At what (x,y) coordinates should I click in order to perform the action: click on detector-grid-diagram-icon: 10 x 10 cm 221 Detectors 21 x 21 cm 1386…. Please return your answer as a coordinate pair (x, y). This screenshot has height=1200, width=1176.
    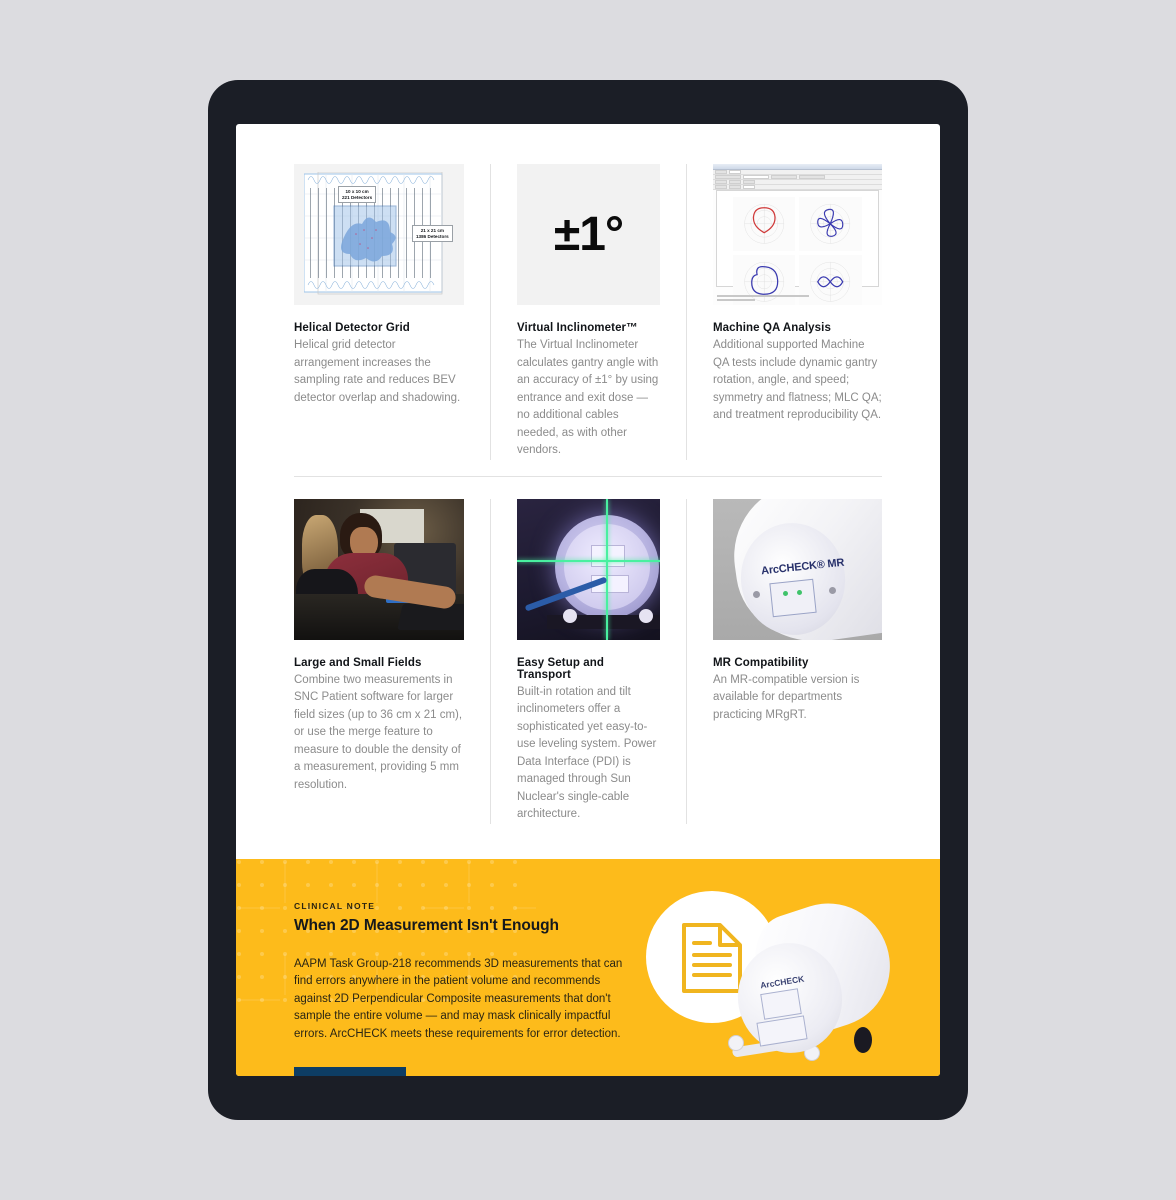
    Looking at the image, I should click on (379, 234).